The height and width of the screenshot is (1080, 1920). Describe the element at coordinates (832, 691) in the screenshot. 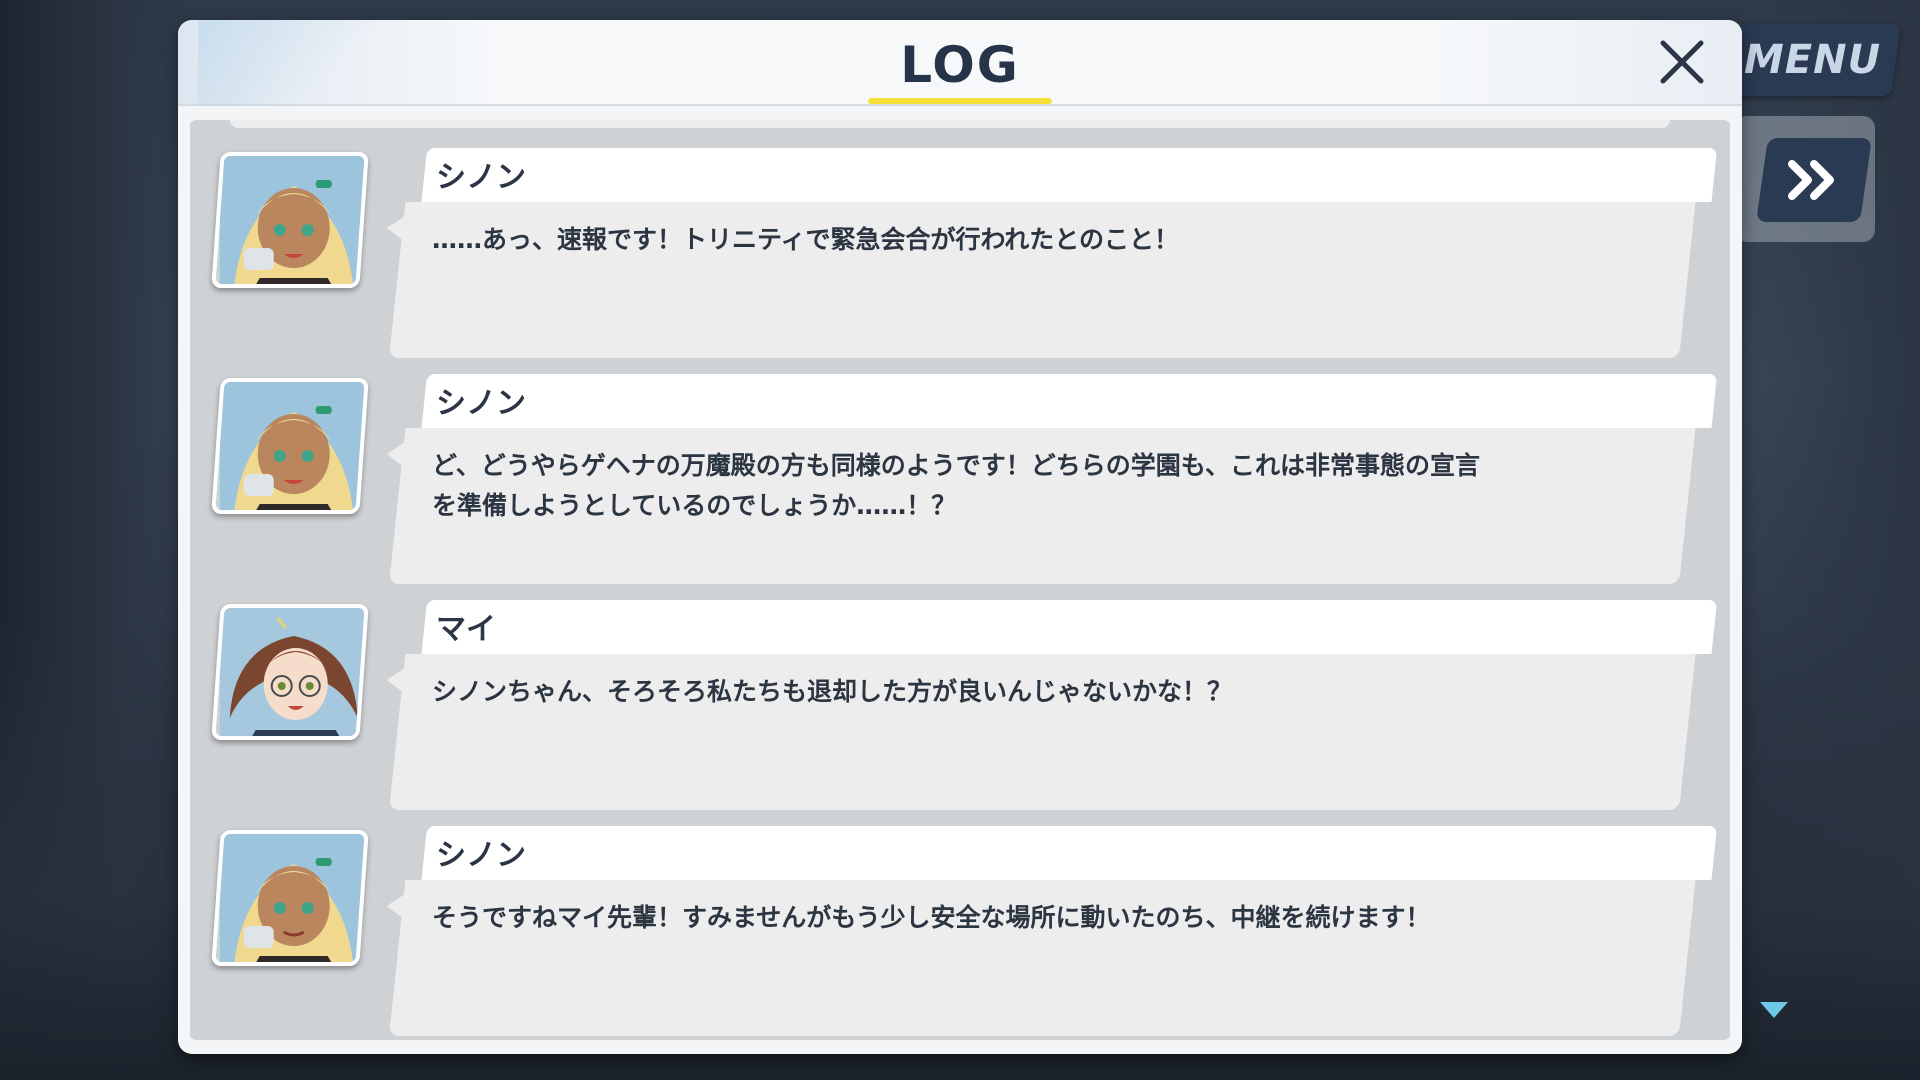

I see `dialogue-text: シノンちゃん、そろそろ私たちも退却した方が良いんじゃないかな！？` at that location.